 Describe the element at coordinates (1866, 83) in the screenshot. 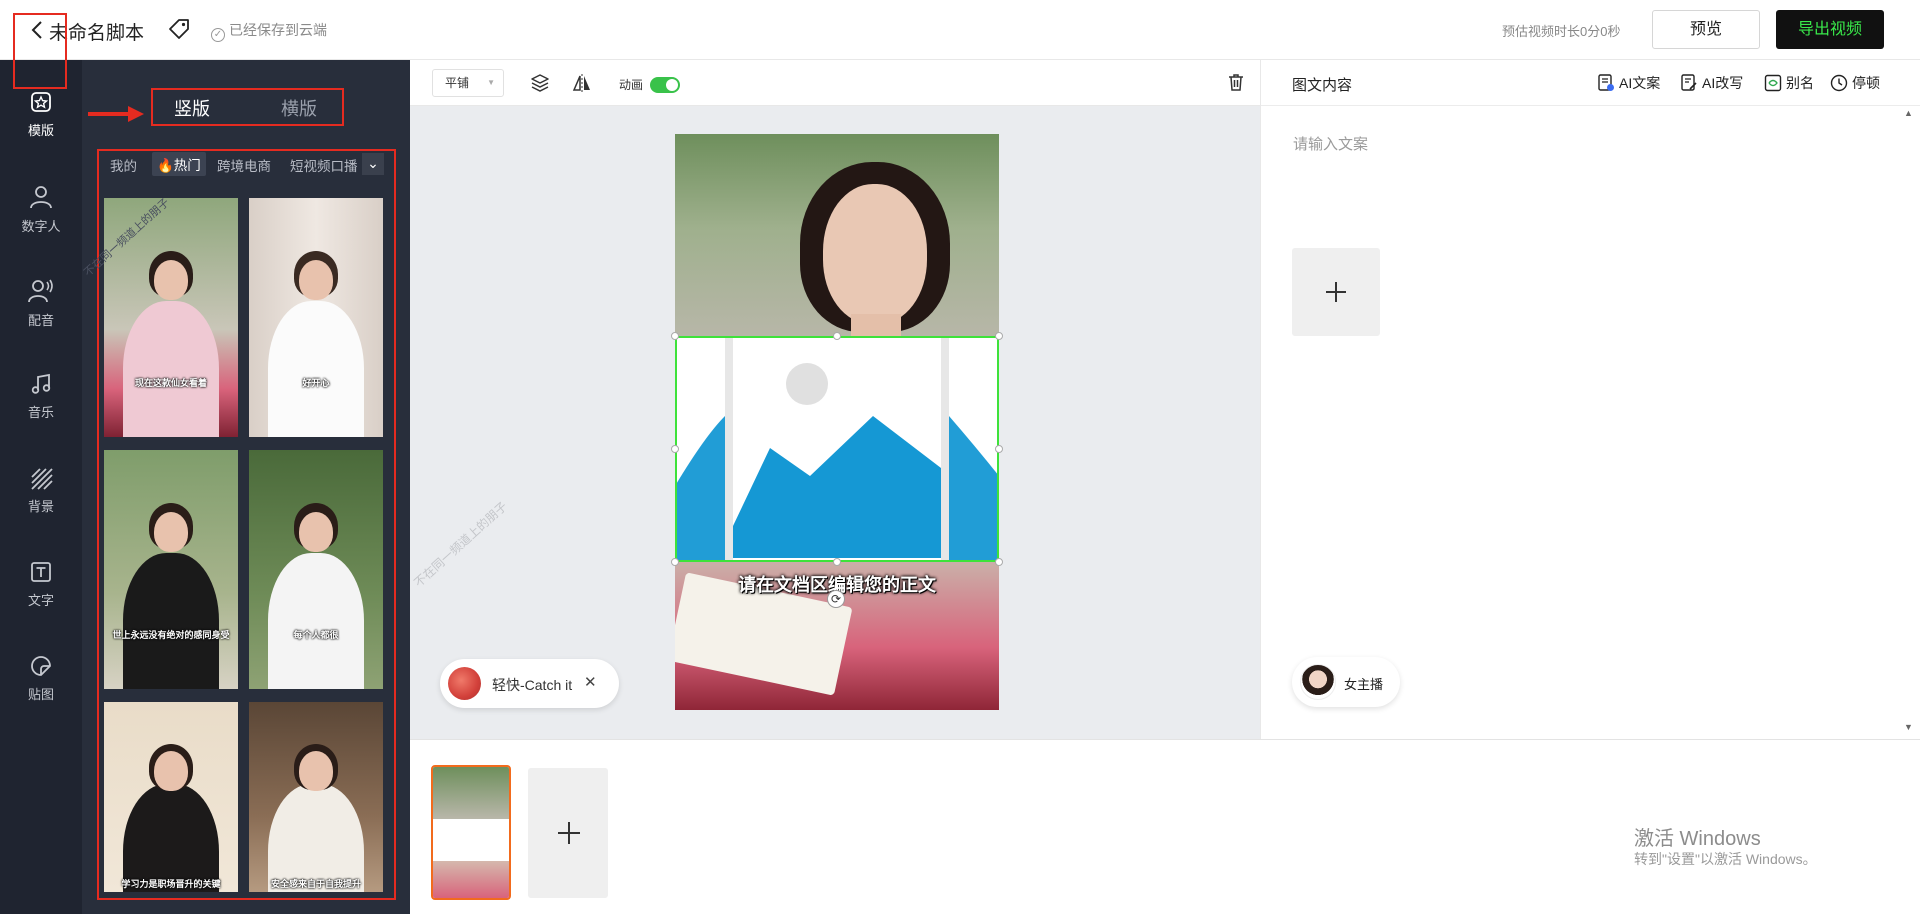

I see `tool-label: 停顿` at that location.